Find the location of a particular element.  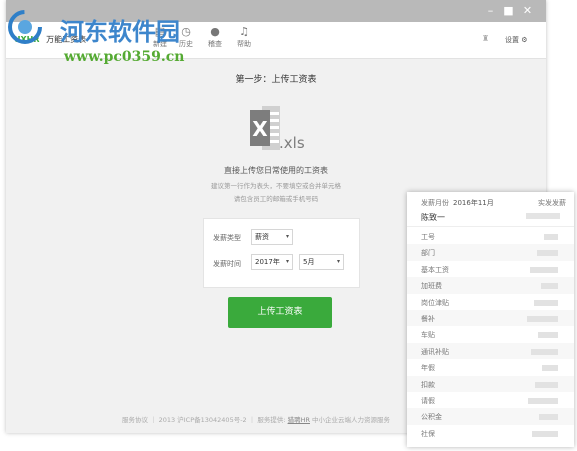

row-label: 车贴 is located at coordinates (428, 335).